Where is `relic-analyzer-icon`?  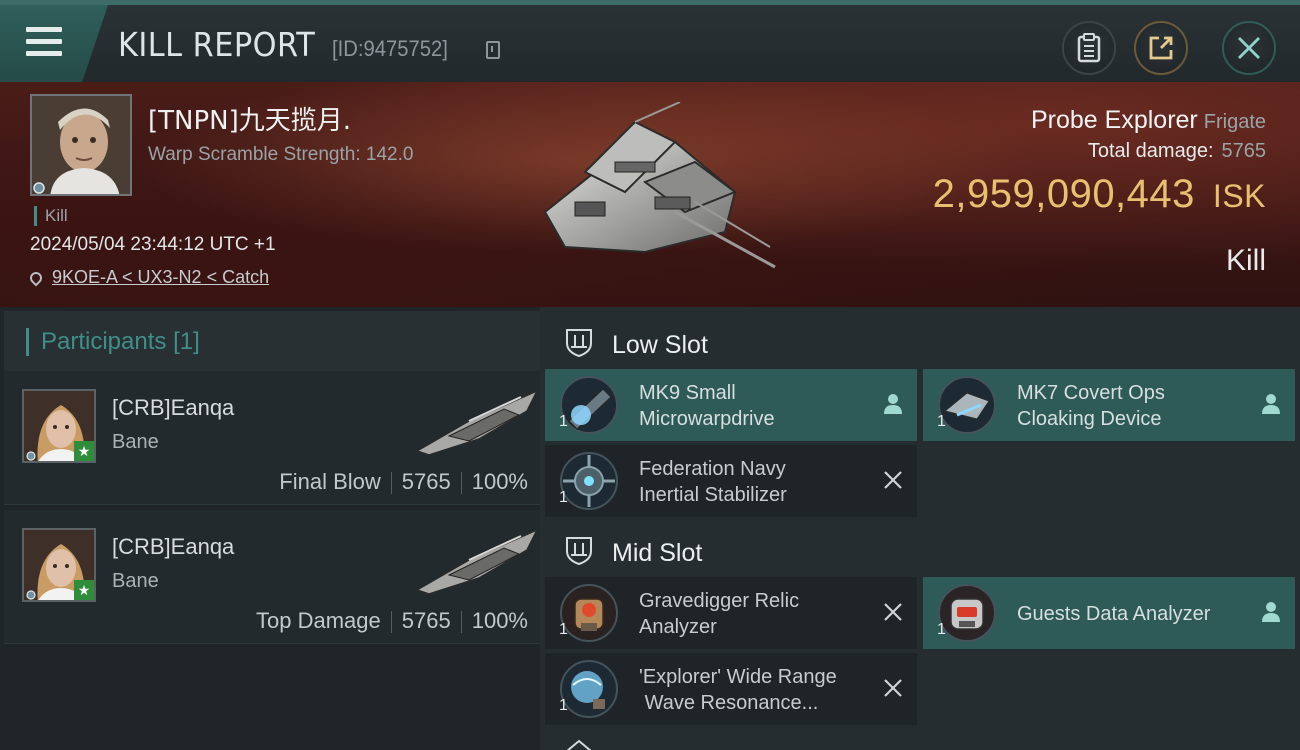 relic-analyzer-icon is located at coordinates (589, 613).